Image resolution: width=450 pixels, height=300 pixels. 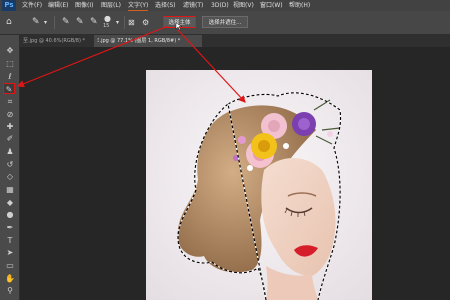 I want to click on rectangle-icon: ▭, so click(x=10, y=265).